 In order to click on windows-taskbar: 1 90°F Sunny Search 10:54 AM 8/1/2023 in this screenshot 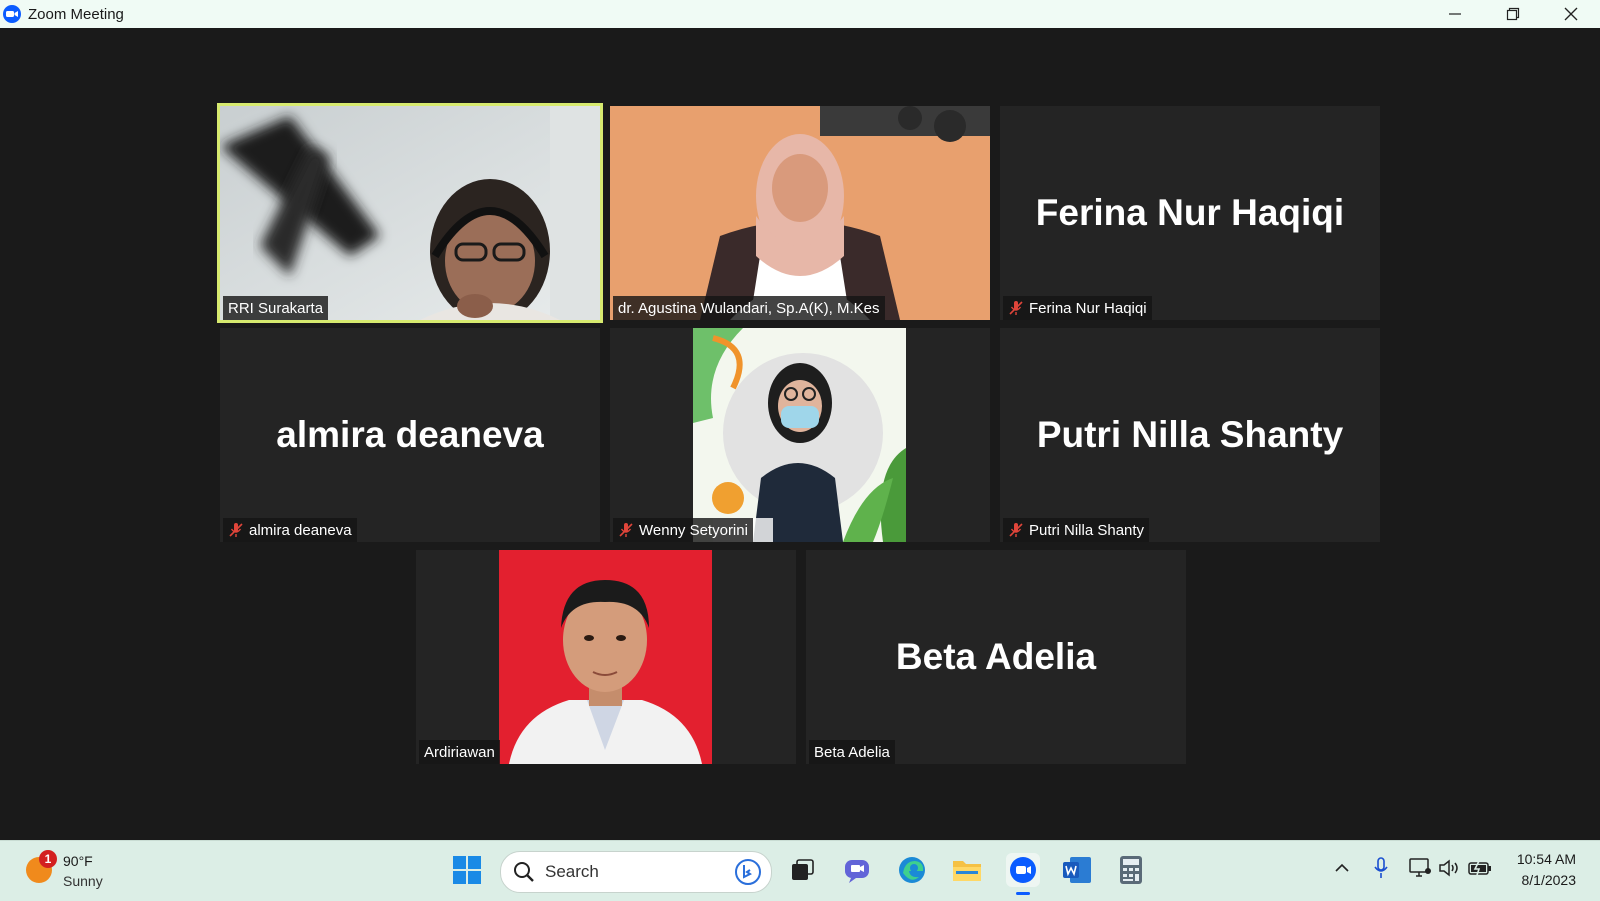, I will do `click(800, 870)`.